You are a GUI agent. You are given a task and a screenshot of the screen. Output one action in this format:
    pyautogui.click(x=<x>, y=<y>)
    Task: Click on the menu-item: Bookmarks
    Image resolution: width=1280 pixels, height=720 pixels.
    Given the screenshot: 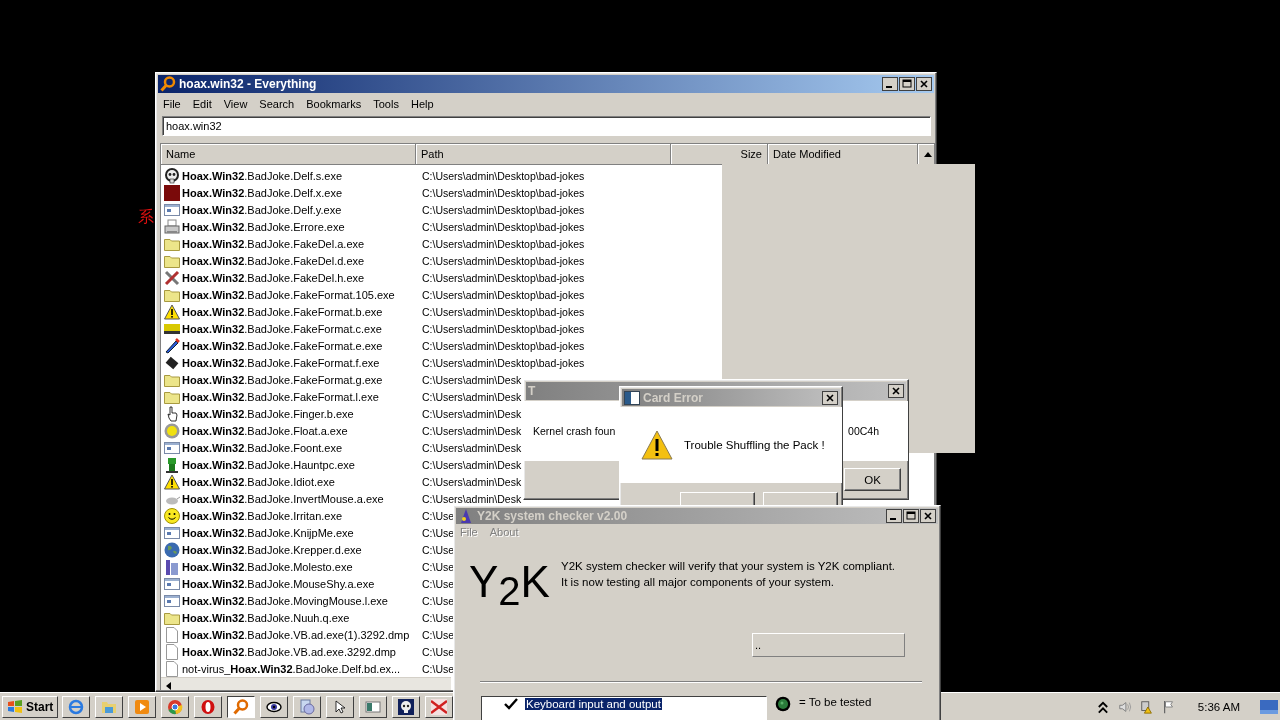 What is the action you would take?
    pyautogui.click(x=334, y=103)
    